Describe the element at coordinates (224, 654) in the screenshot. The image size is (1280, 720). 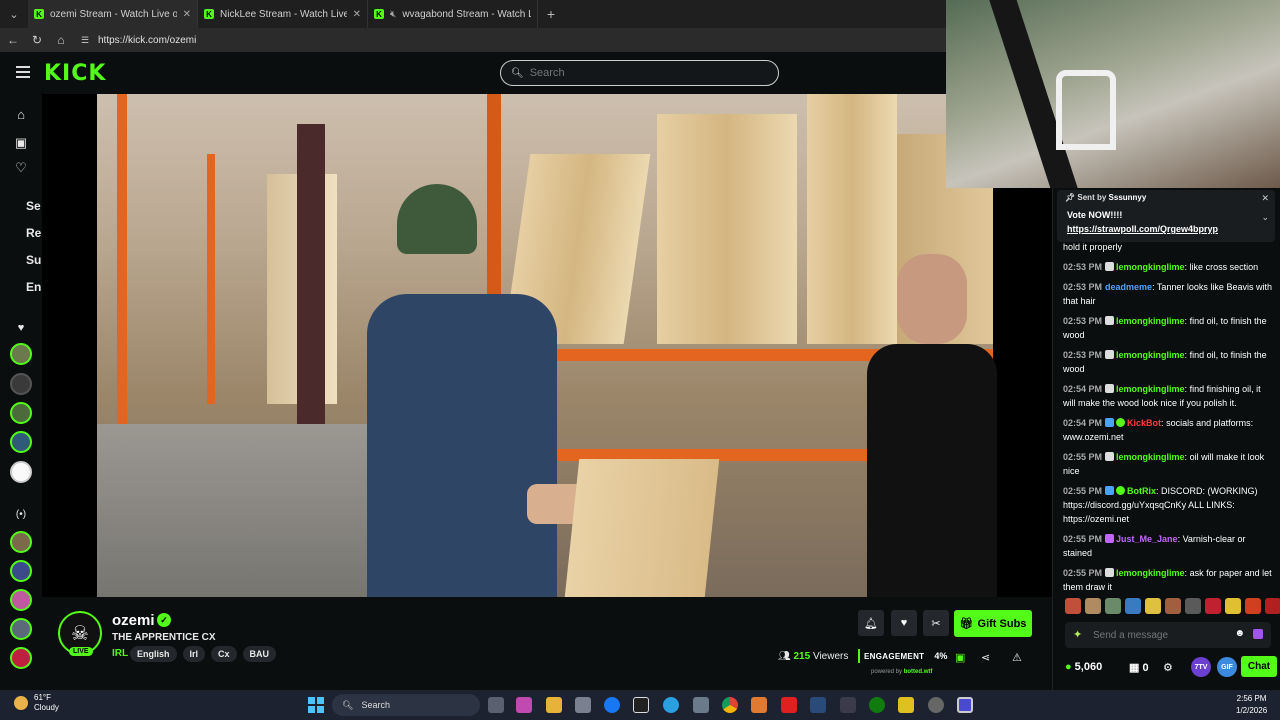
I see `tag: Cx` at that location.